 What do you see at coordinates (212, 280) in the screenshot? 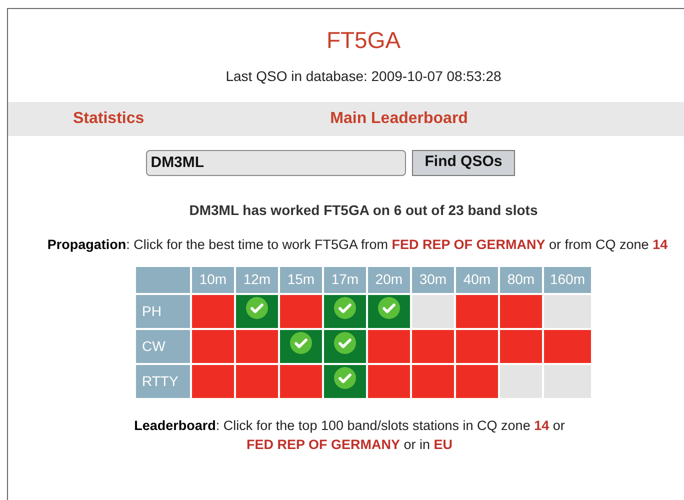
I see `band-header: 10m` at bounding box center [212, 280].